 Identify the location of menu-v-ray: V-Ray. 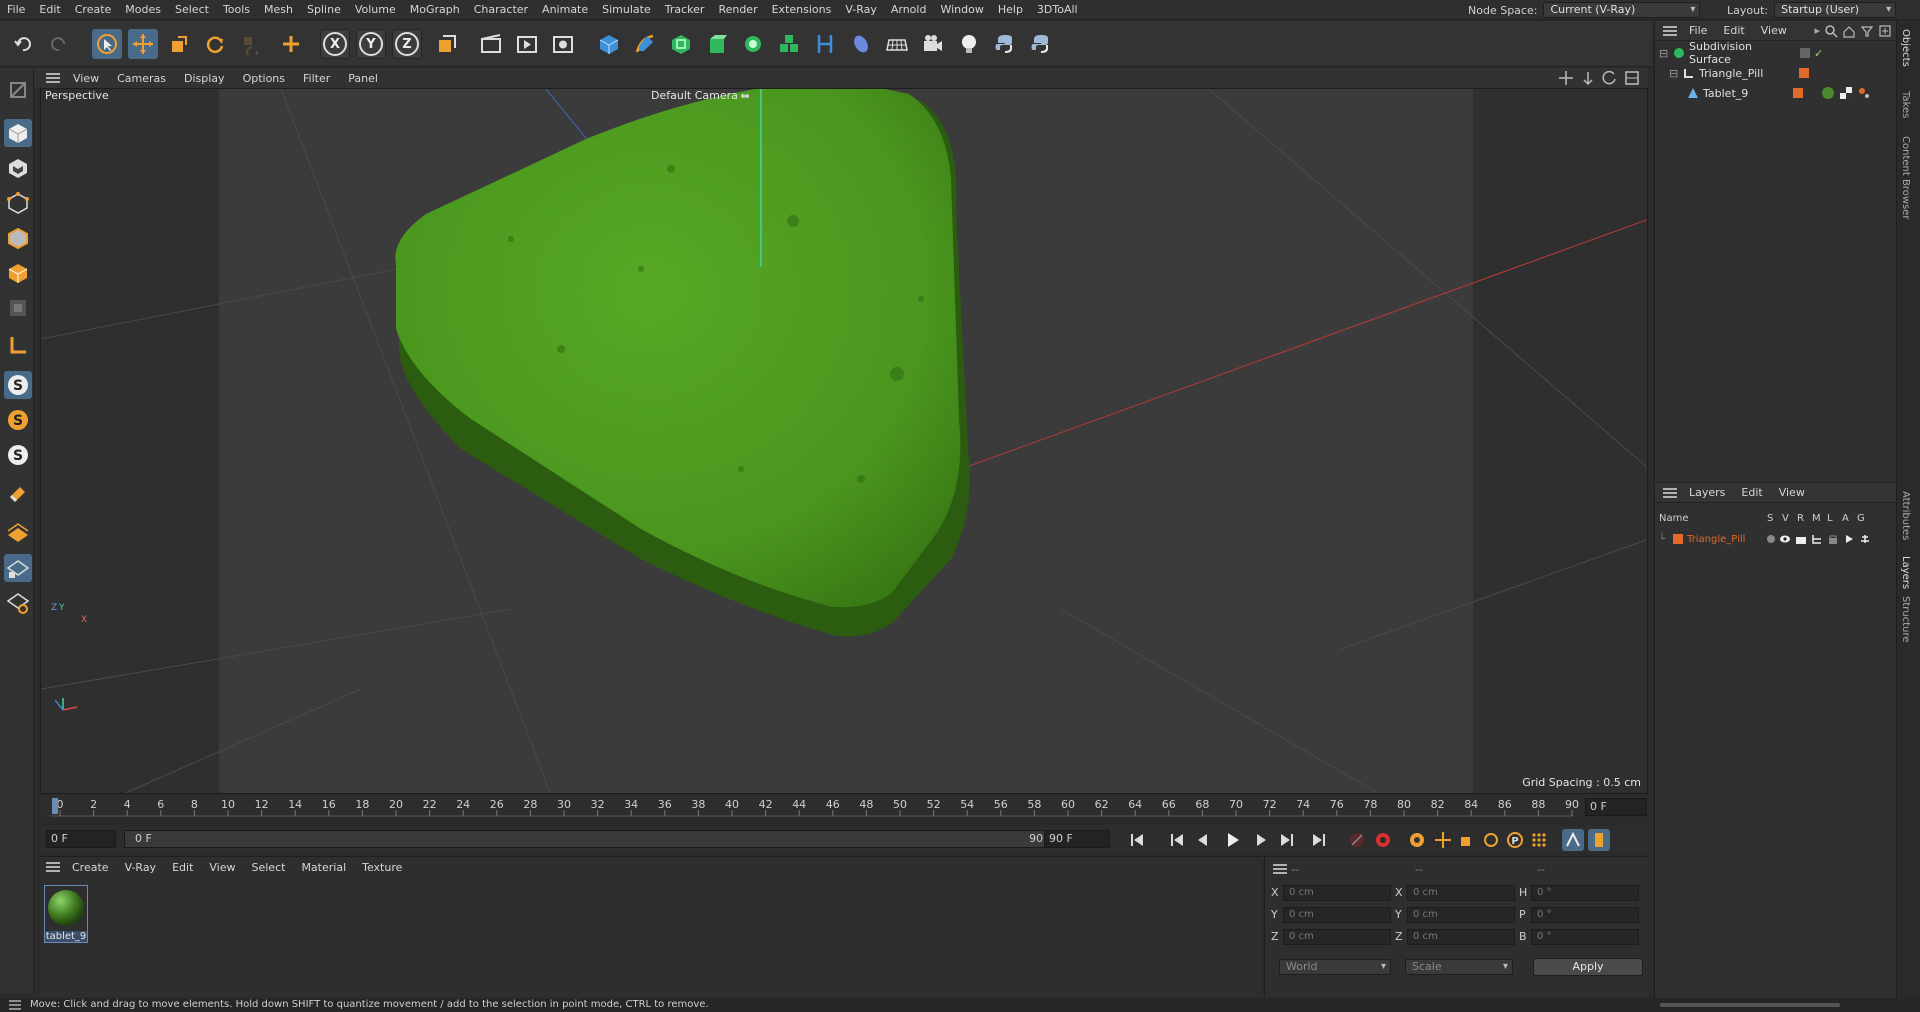
(861, 10).